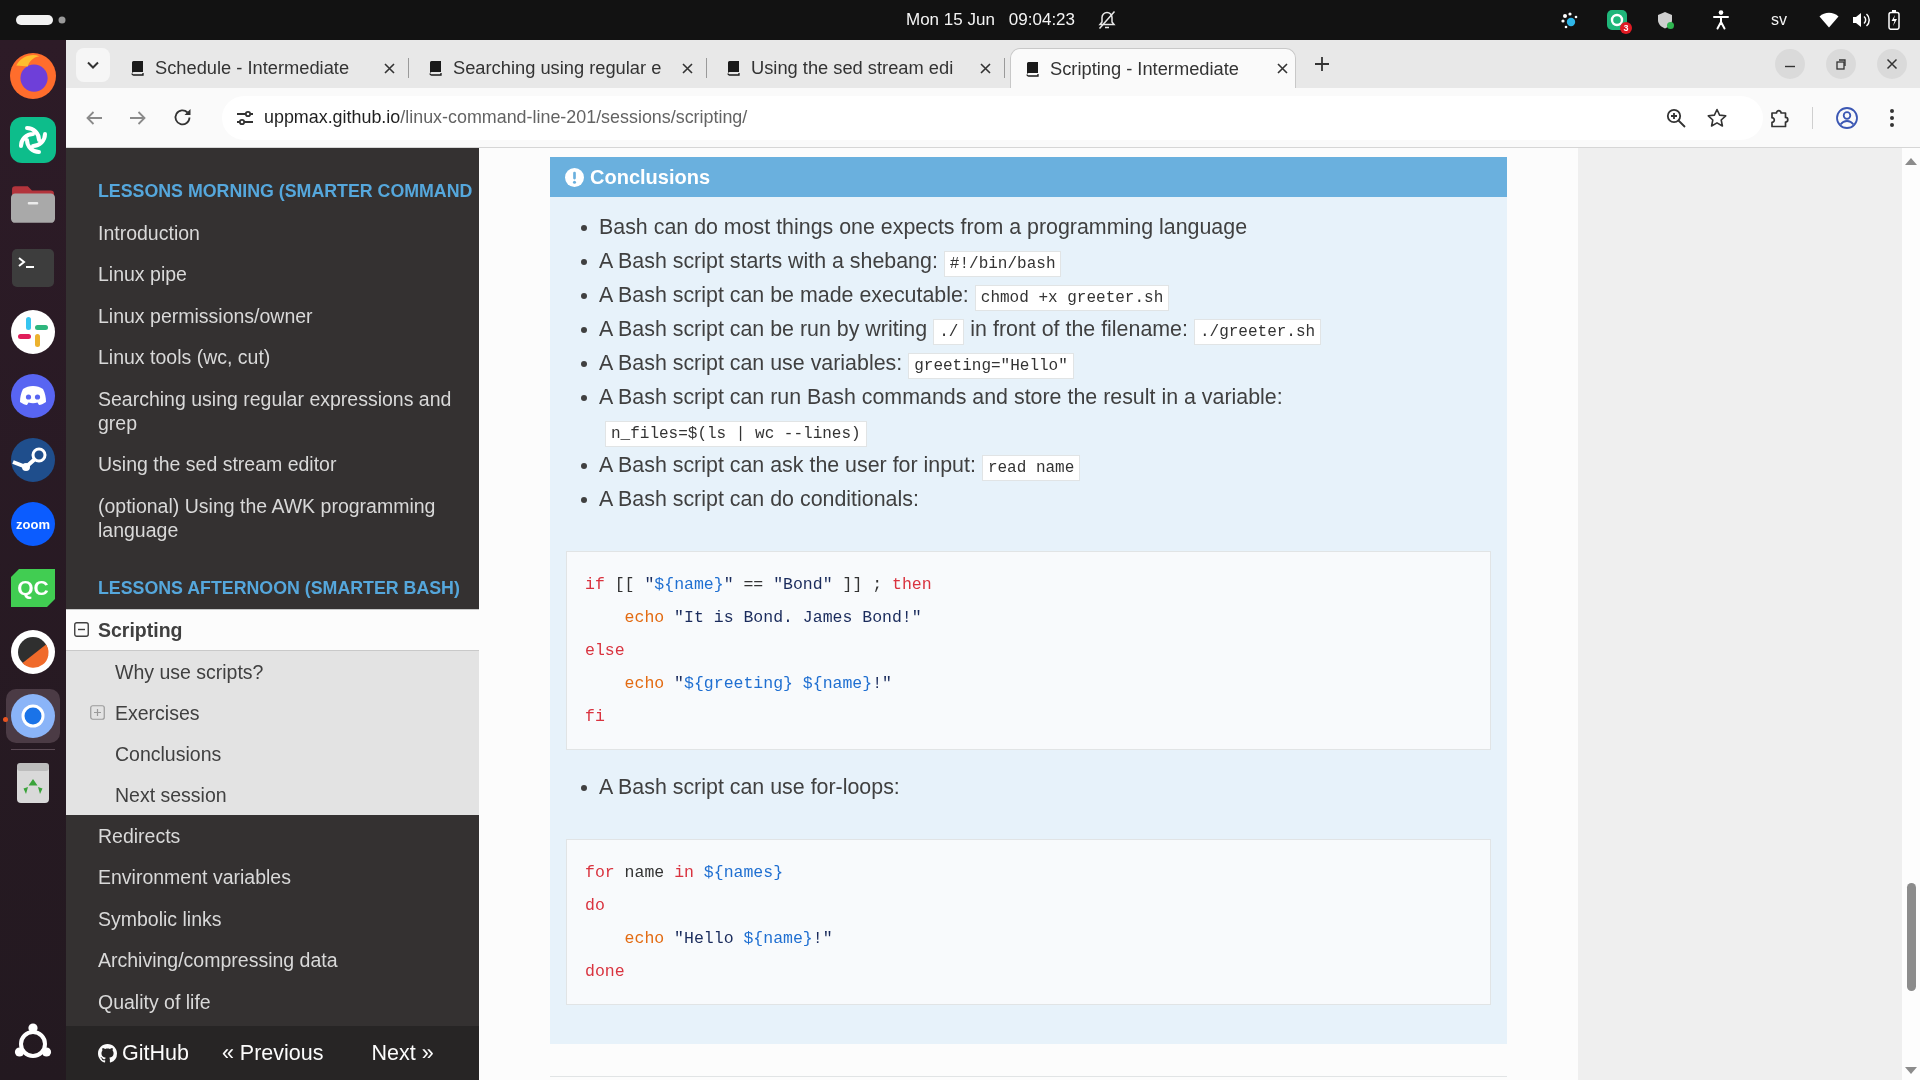  I want to click on workspace-indicator-icon, so click(41, 20).